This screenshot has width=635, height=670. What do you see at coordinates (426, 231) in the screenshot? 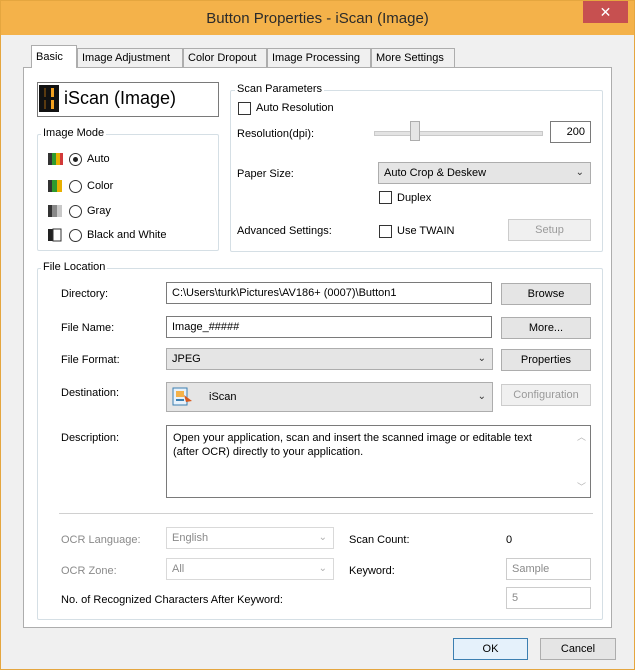
I see `use-twain-label: Use TWAIN` at bounding box center [426, 231].